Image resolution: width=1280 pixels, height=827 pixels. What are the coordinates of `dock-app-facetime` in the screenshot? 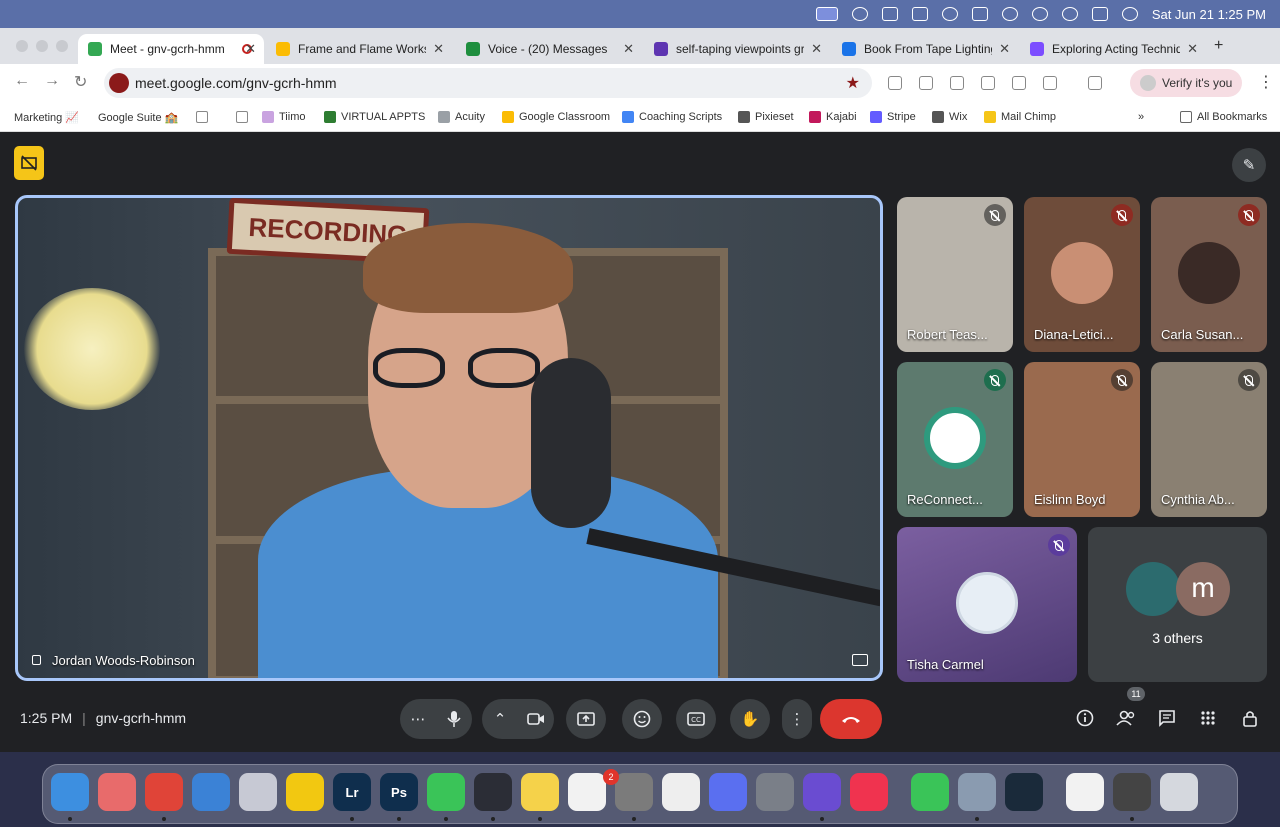 It's located at (930, 792).